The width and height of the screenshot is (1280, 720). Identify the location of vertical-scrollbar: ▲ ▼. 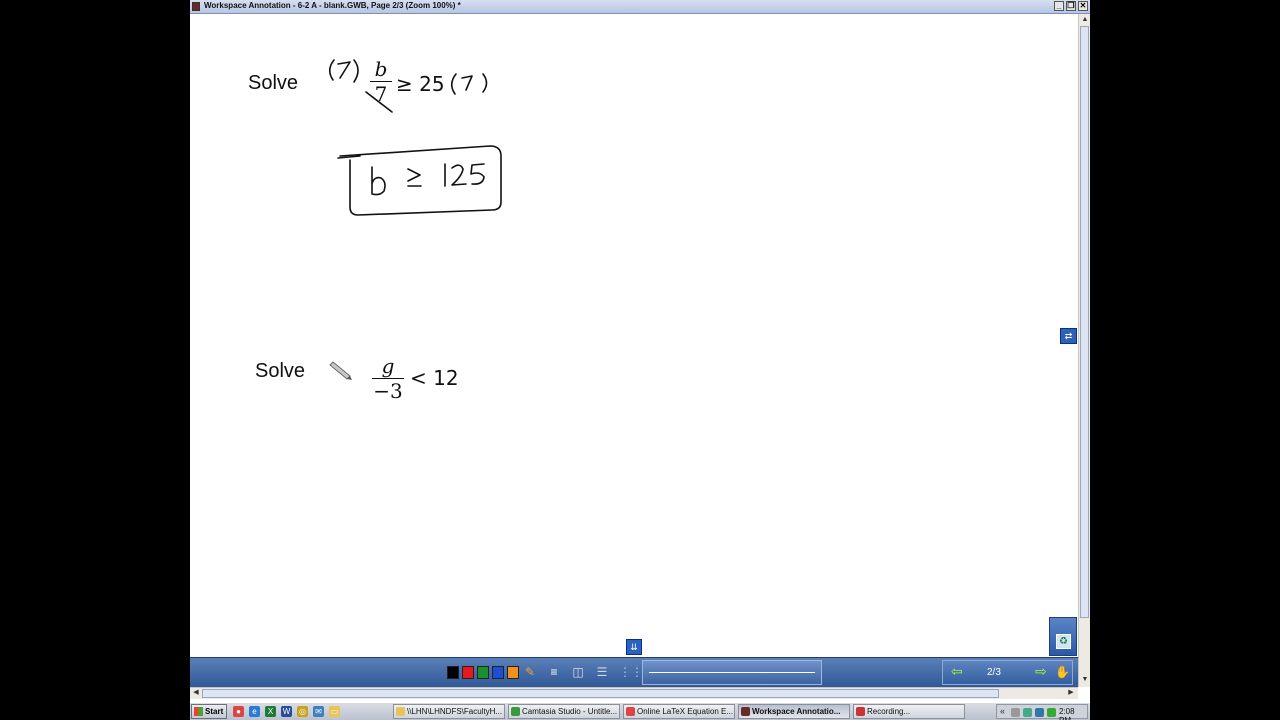
(1084, 350).